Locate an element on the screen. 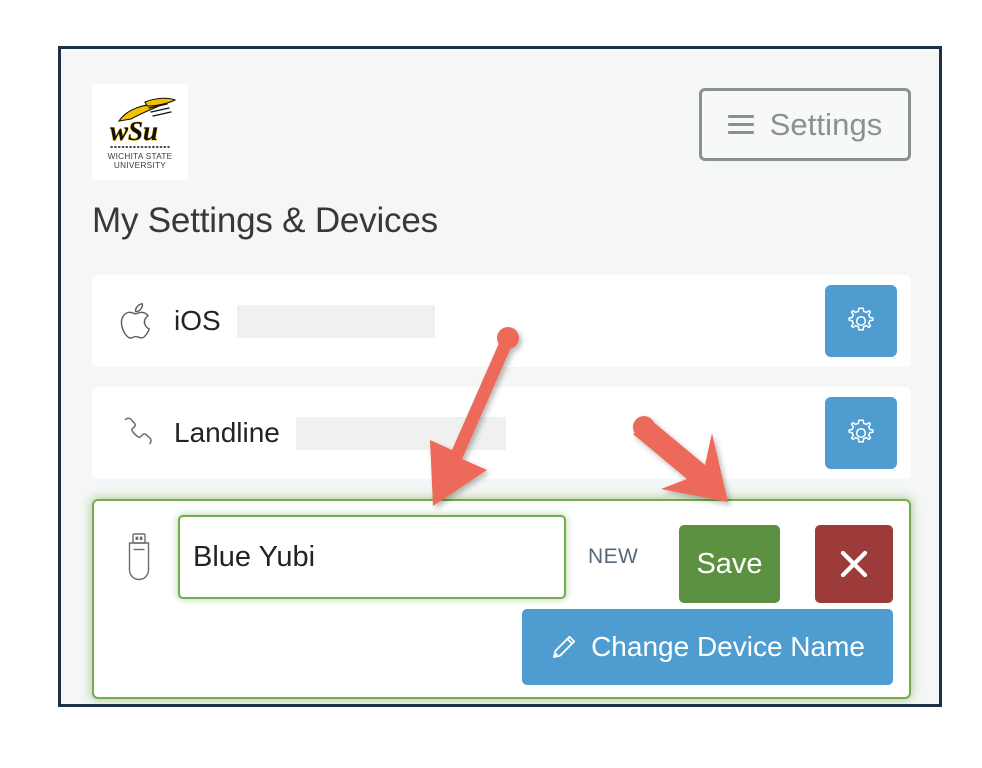 The width and height of the screenshot is (982, 768). new-badge: NEW is located at coordinates (613, 556).